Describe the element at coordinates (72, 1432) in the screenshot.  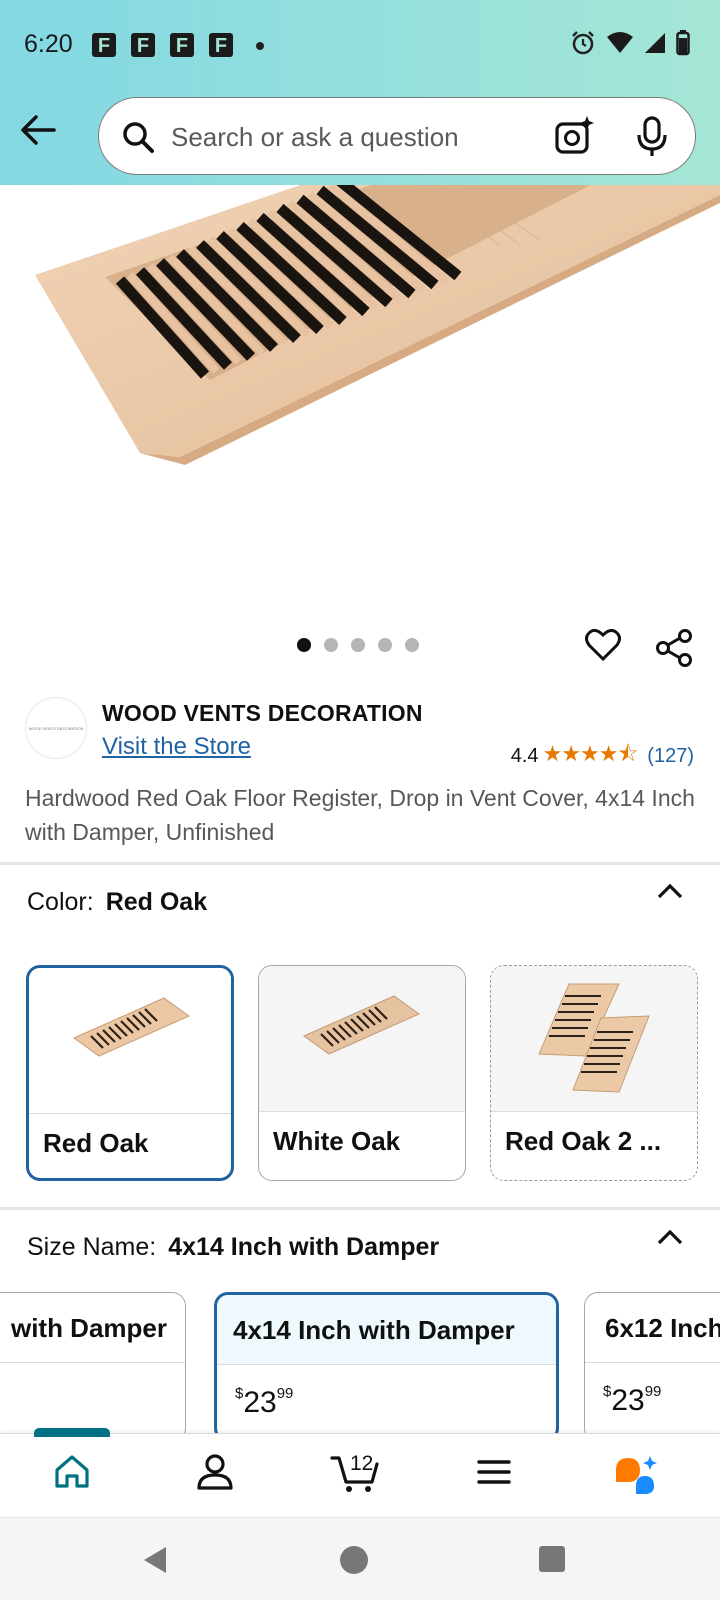
I see `active-tab-indicator` at that location.